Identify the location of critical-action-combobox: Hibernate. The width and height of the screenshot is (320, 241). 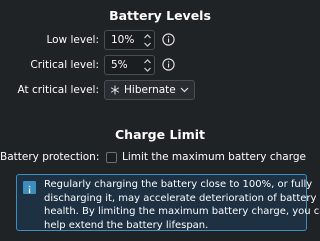
(149, 90).